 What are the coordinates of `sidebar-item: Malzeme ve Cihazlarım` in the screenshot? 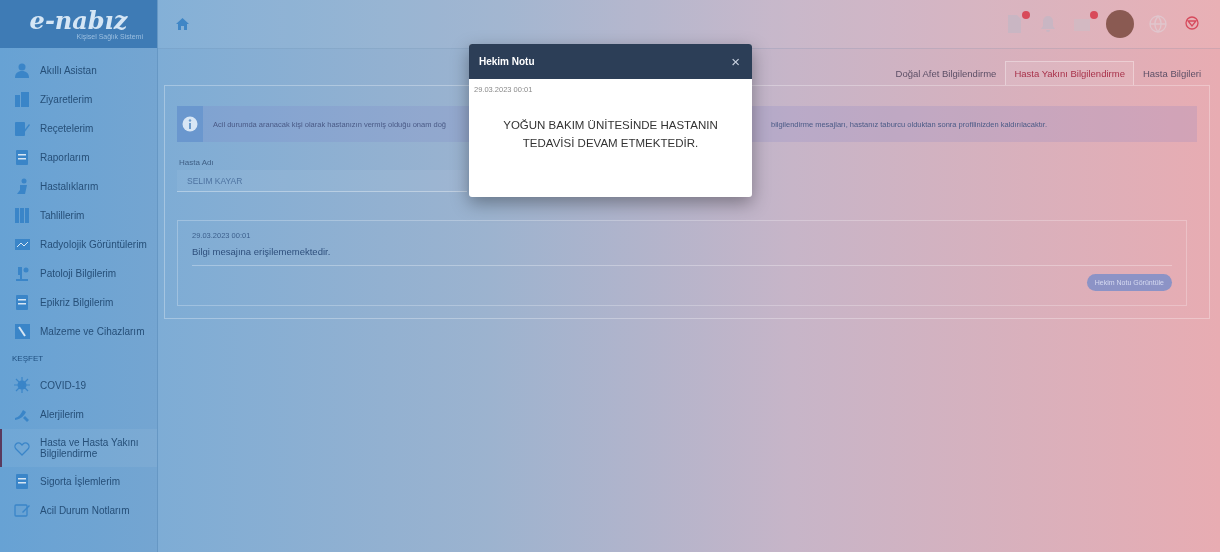 It's located at (78, 331).